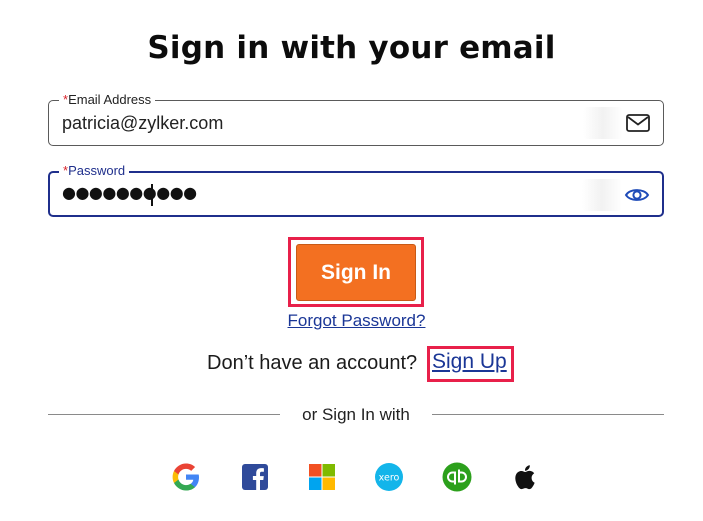  I want to click on email-value: patricia@zylker.com, so click(142, 123).